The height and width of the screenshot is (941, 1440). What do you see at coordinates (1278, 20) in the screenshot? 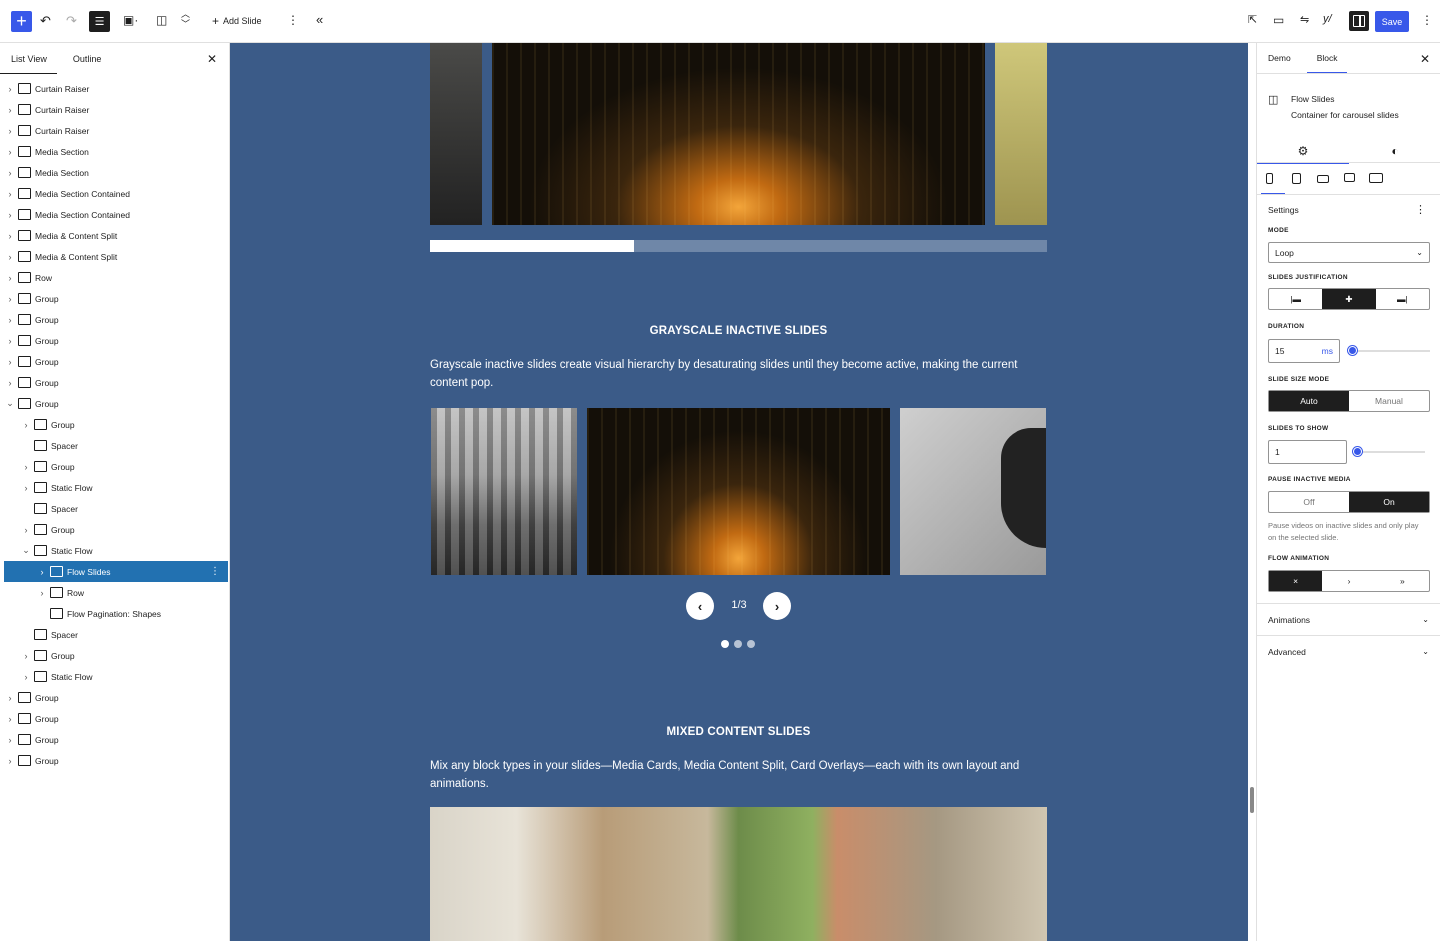
I see `preview-icon: ▭` at bounding box center [1278, 20].